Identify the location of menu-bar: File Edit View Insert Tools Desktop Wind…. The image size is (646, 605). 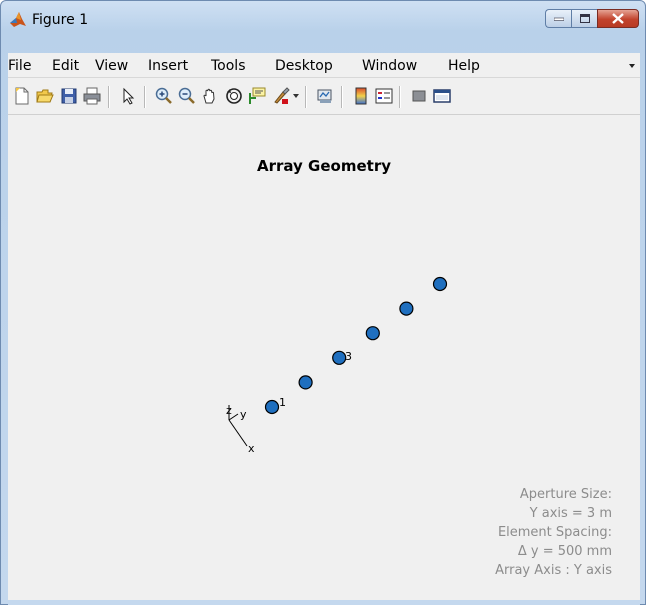
(324, 65).